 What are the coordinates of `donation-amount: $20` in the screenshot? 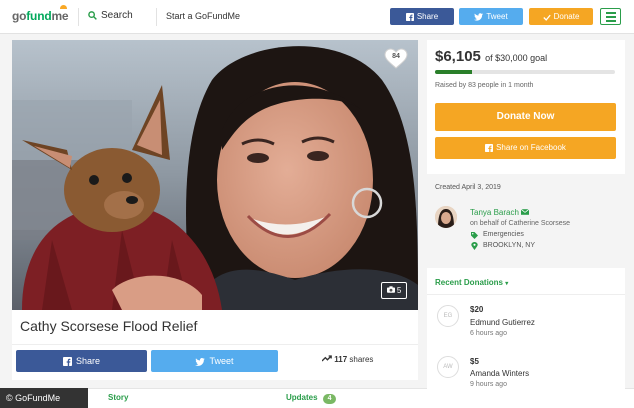 It's located at (477, 309).